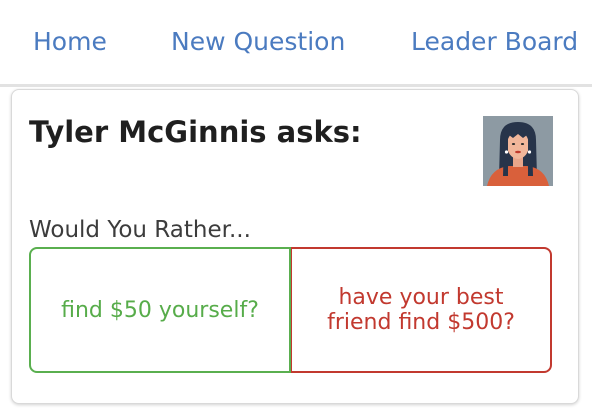 The width and height of the screenshot is (592, 418). What do you see at coordinates (195, 132) in the screenshot?
I see `asker-heading: Tyler McGinnis asks:` at bounding box center [195, 132].